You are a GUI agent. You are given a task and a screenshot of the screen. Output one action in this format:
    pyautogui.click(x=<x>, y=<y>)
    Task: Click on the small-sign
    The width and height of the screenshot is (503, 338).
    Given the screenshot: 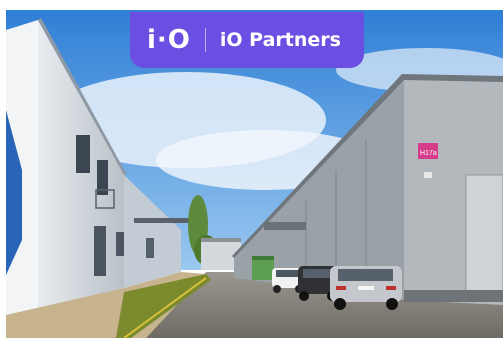 What is the action you would take?
    pyautogui.click(x=428, y=175)
    